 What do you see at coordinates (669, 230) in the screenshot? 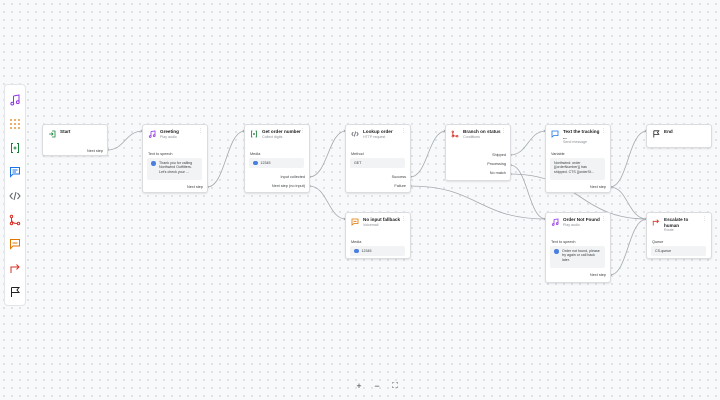
I see `node-subtitle: Route` at bounding box center [669, 230].